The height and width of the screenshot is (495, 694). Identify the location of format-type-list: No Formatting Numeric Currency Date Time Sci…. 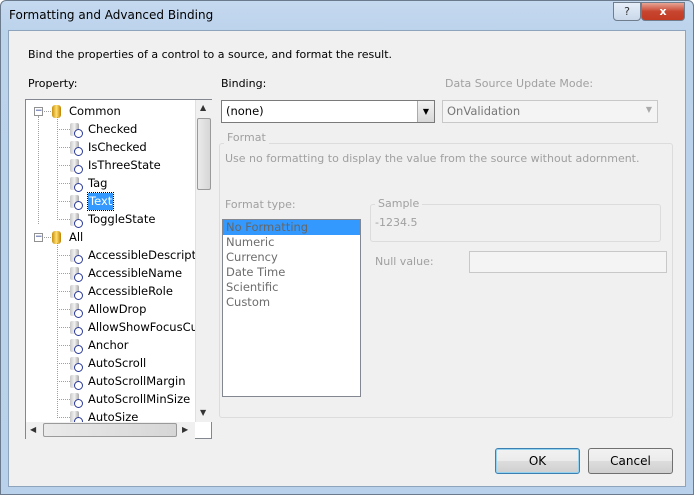
(291, 308).